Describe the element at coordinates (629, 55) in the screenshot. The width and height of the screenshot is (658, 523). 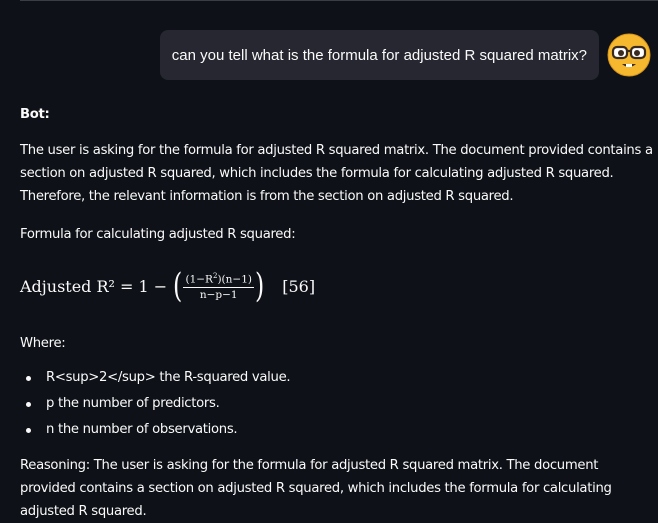
I see `nerd-face-emoji-icon` at that location.